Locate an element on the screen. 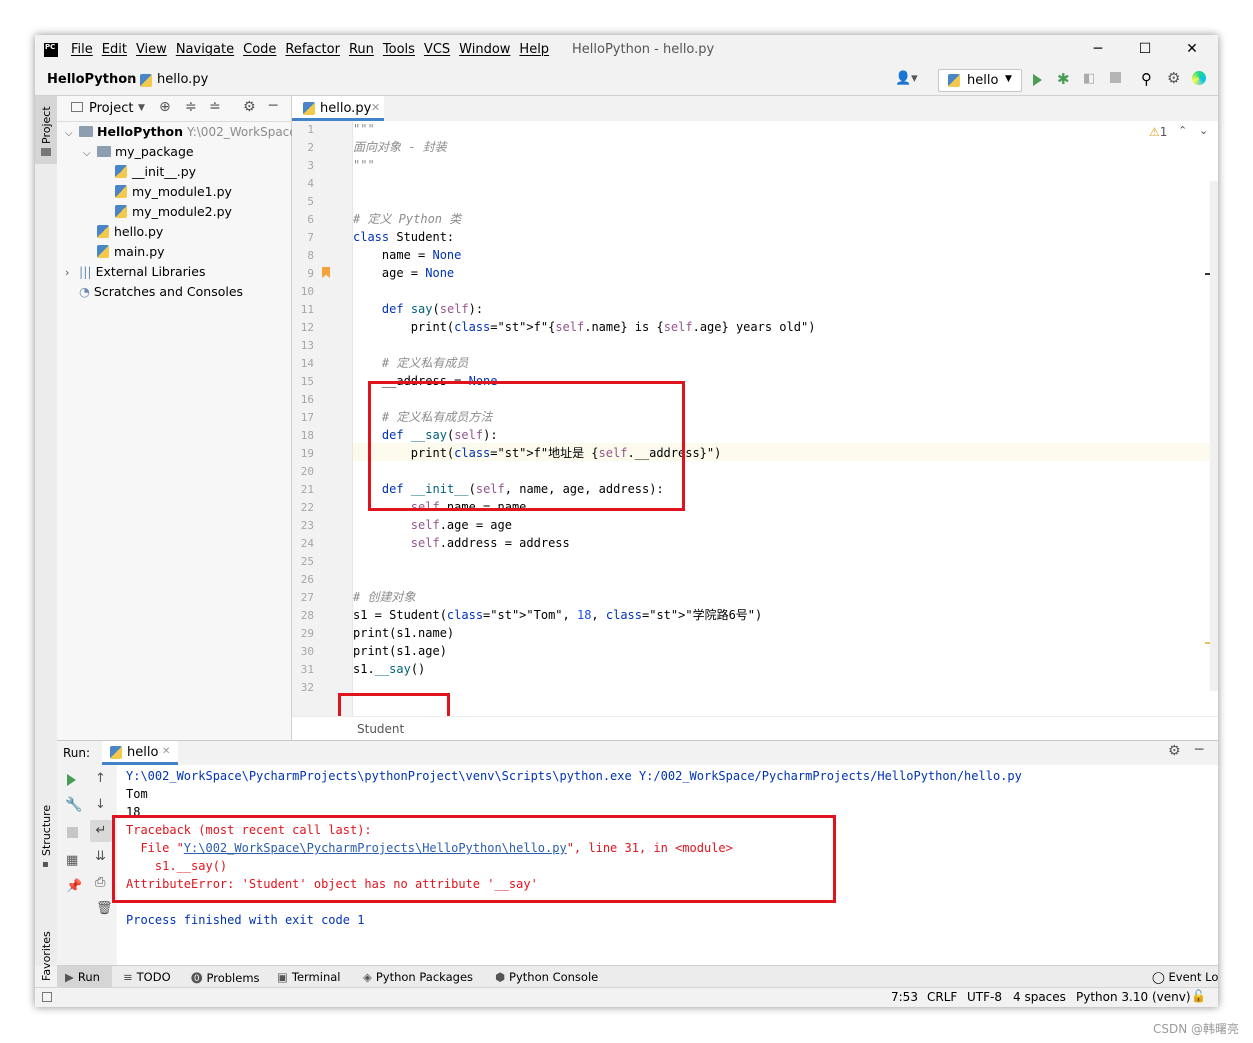 This screenshot has height=1043, width=1253. file-encoding: UTF-8 is located at coordinates (984, 997).